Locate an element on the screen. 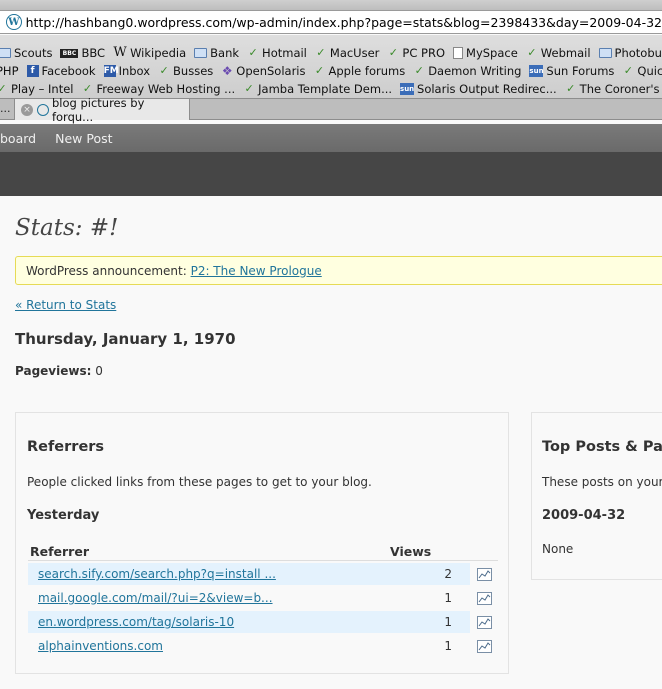  bookmark-label: OpenSolaris is located at coordinates (271, 71).